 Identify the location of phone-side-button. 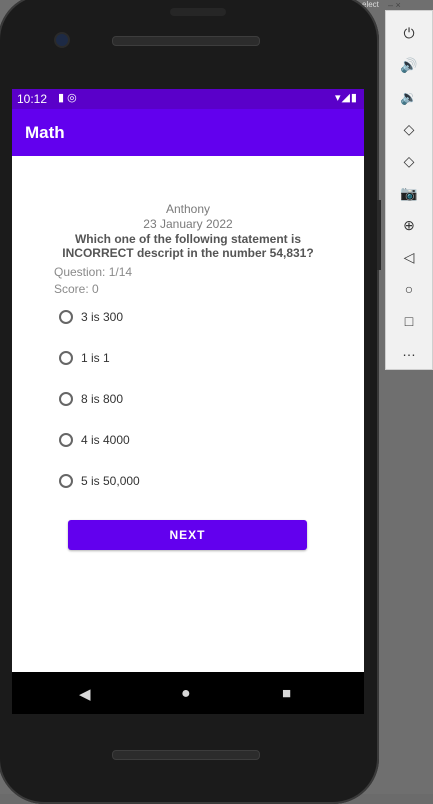
(379, 235).